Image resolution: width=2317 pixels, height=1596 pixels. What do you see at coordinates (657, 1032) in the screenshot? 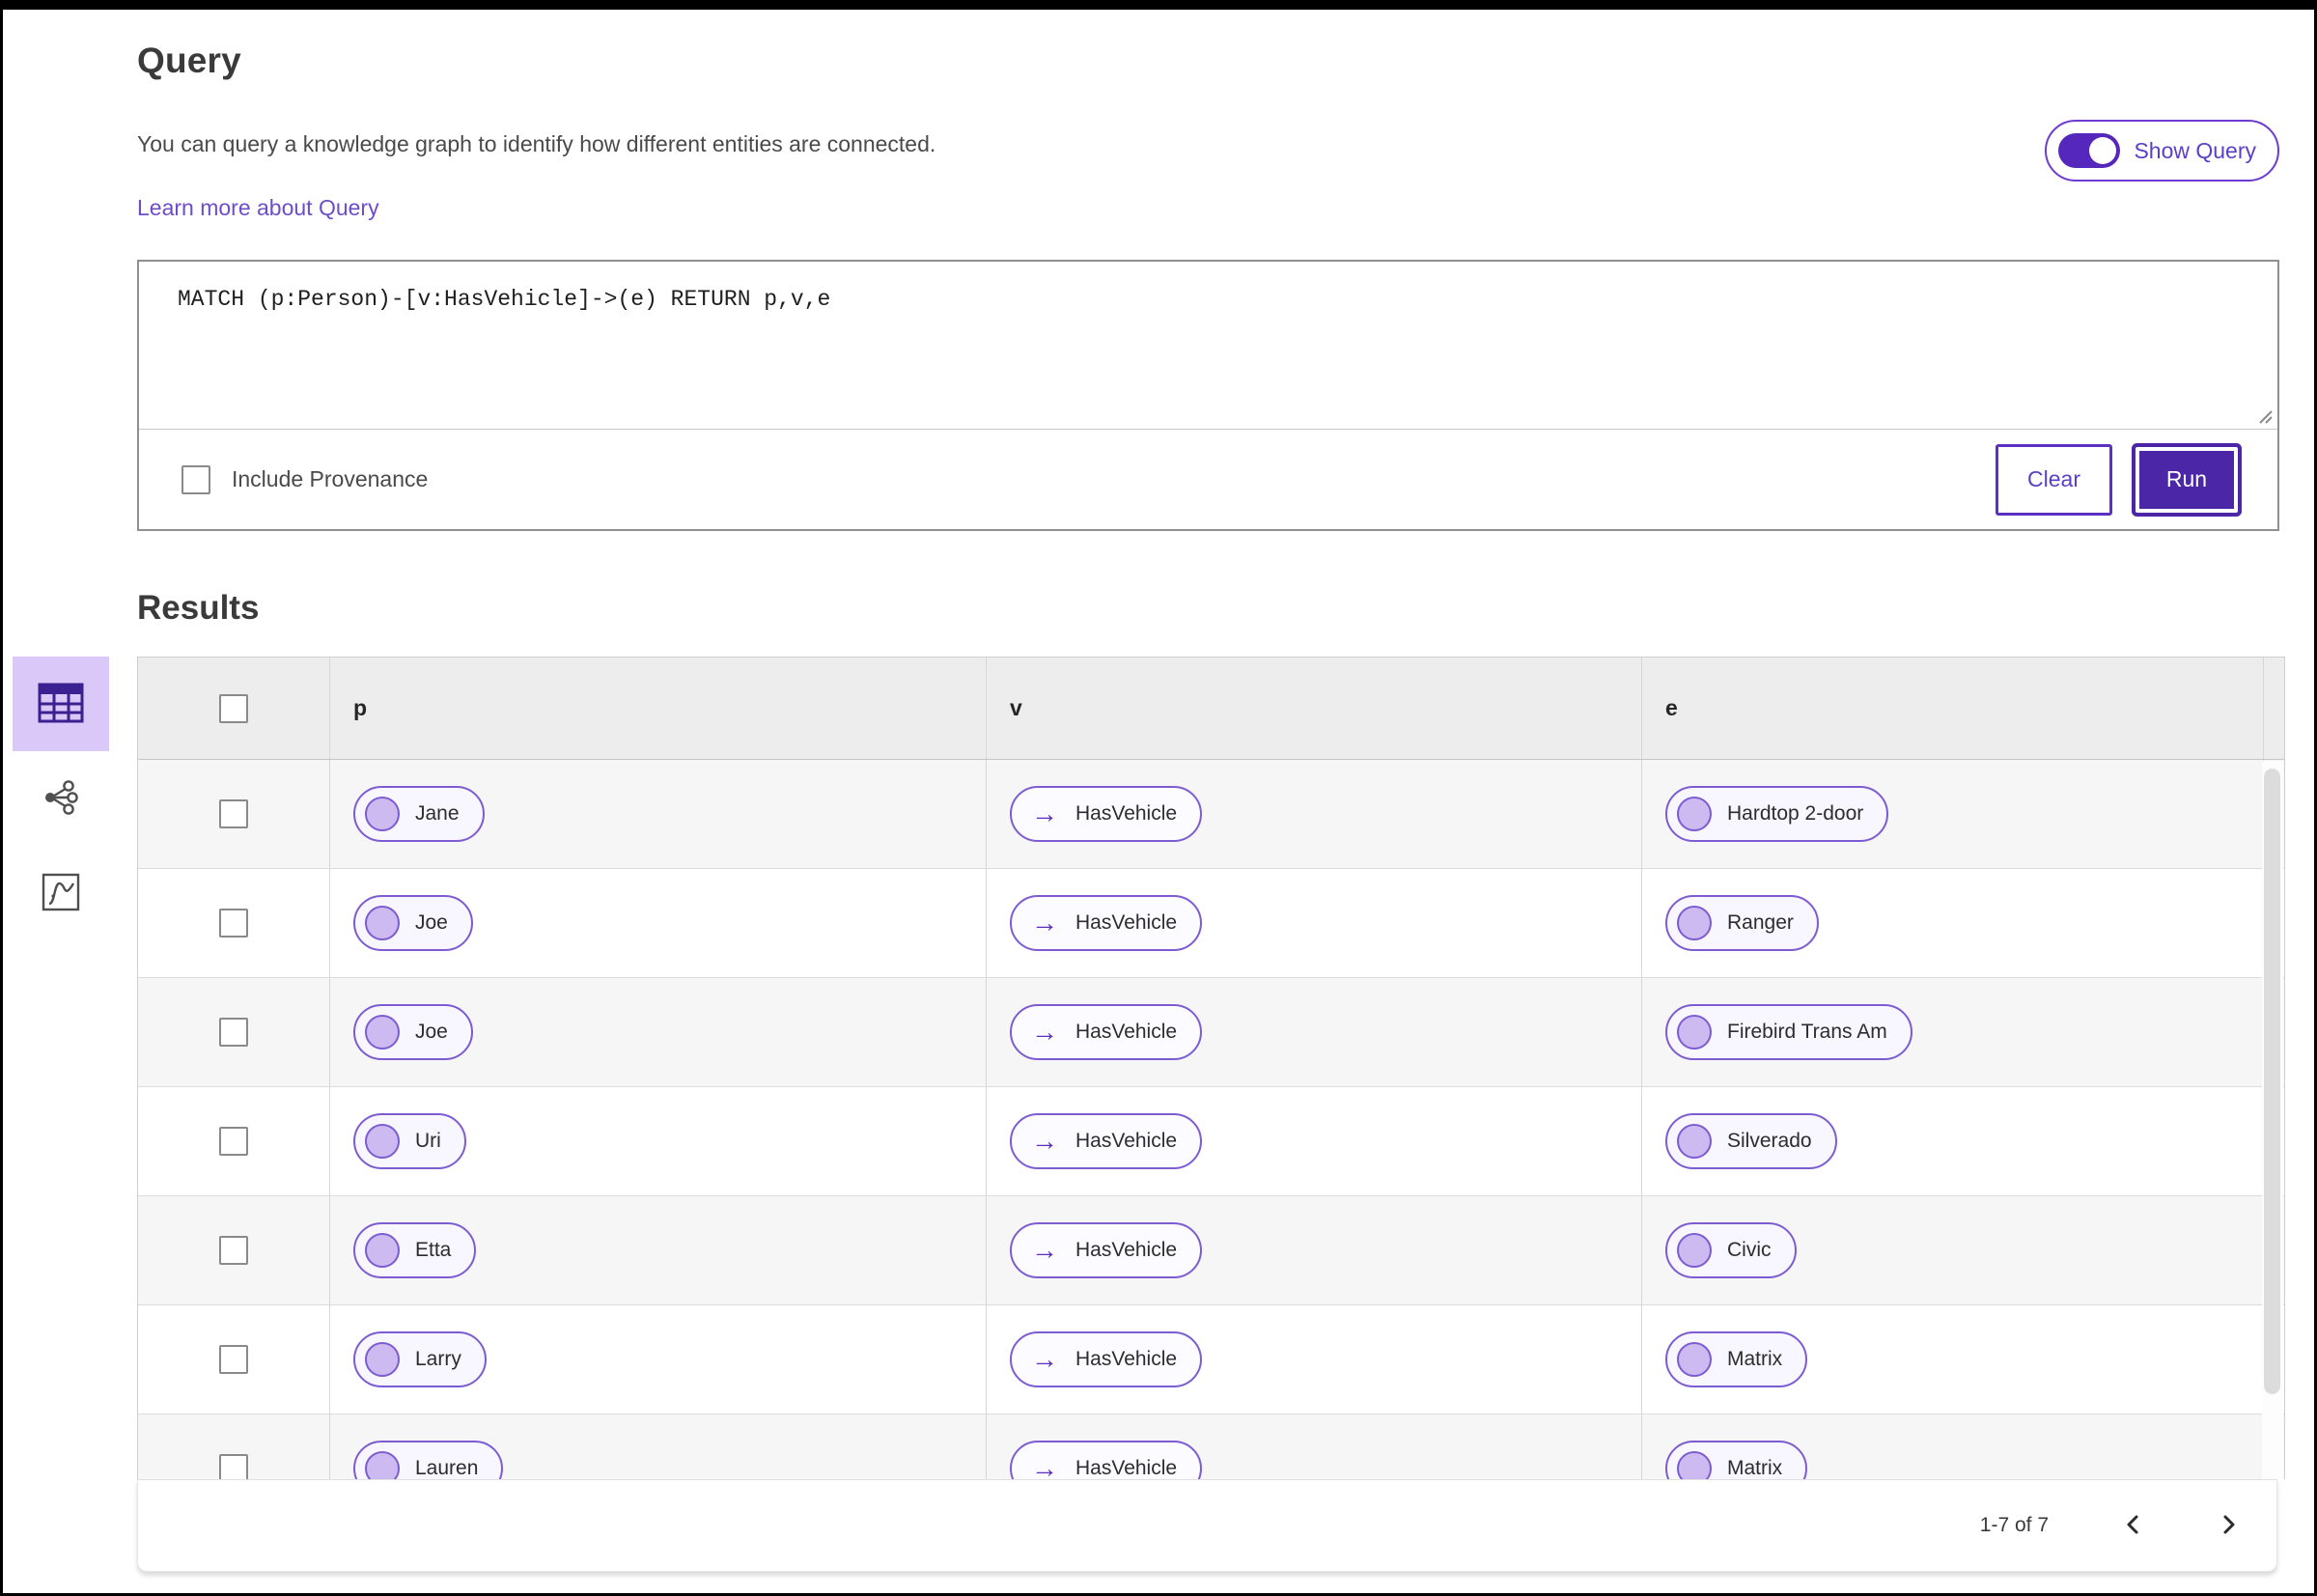
I see `p-cell: Joe` at bounding box center [657, 1032].